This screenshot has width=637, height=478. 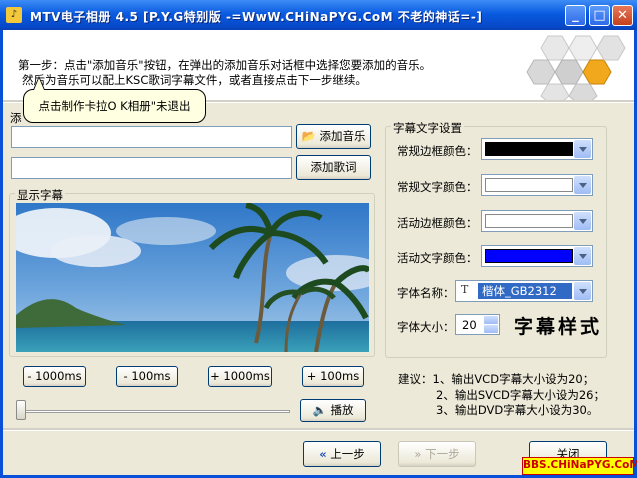 What do you see at coordinates (437, 187) in the screenshot?
I see `normal-text-color-label: 常规文字颜色：` at bounding box center [437, 187].